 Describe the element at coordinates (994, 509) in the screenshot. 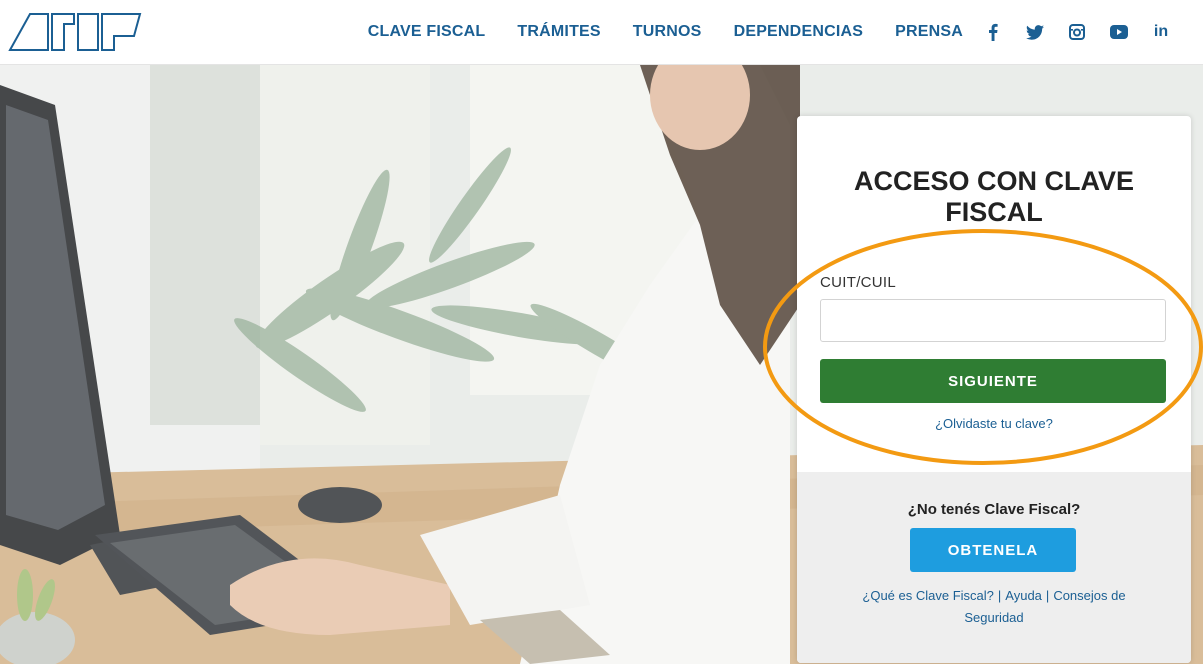

I see `no-key-question: ¿No tenés Clave Fiscal?` at that location.